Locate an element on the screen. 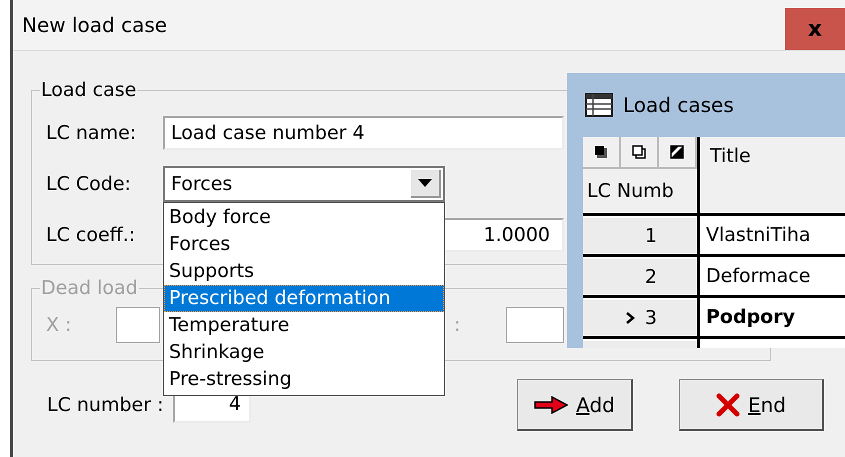 Image resolution: width=845 pixels, height=457 pixels. row-number: 1 is located at coordinates (650, 236).